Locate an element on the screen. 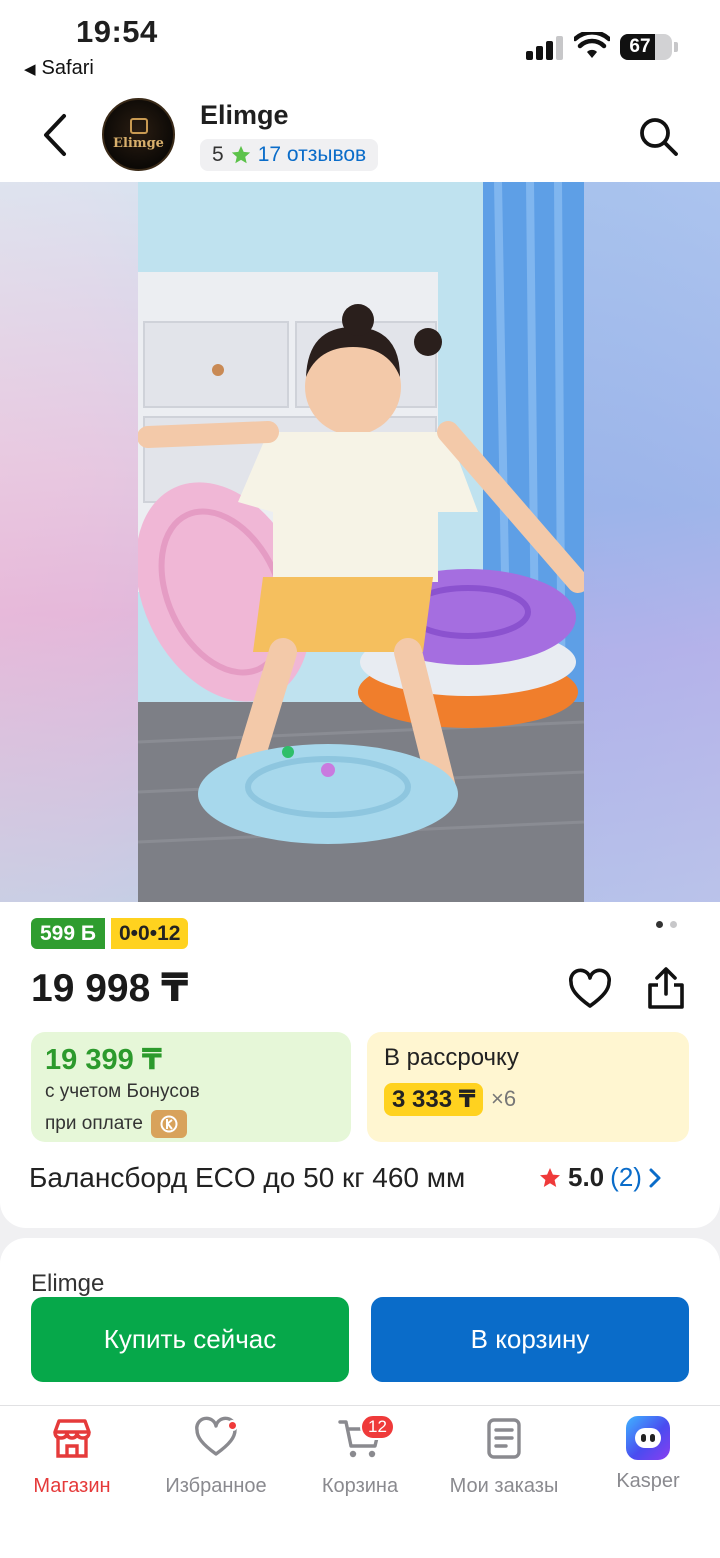  shop-logo: Elimge is located at coordinates (138, 134).